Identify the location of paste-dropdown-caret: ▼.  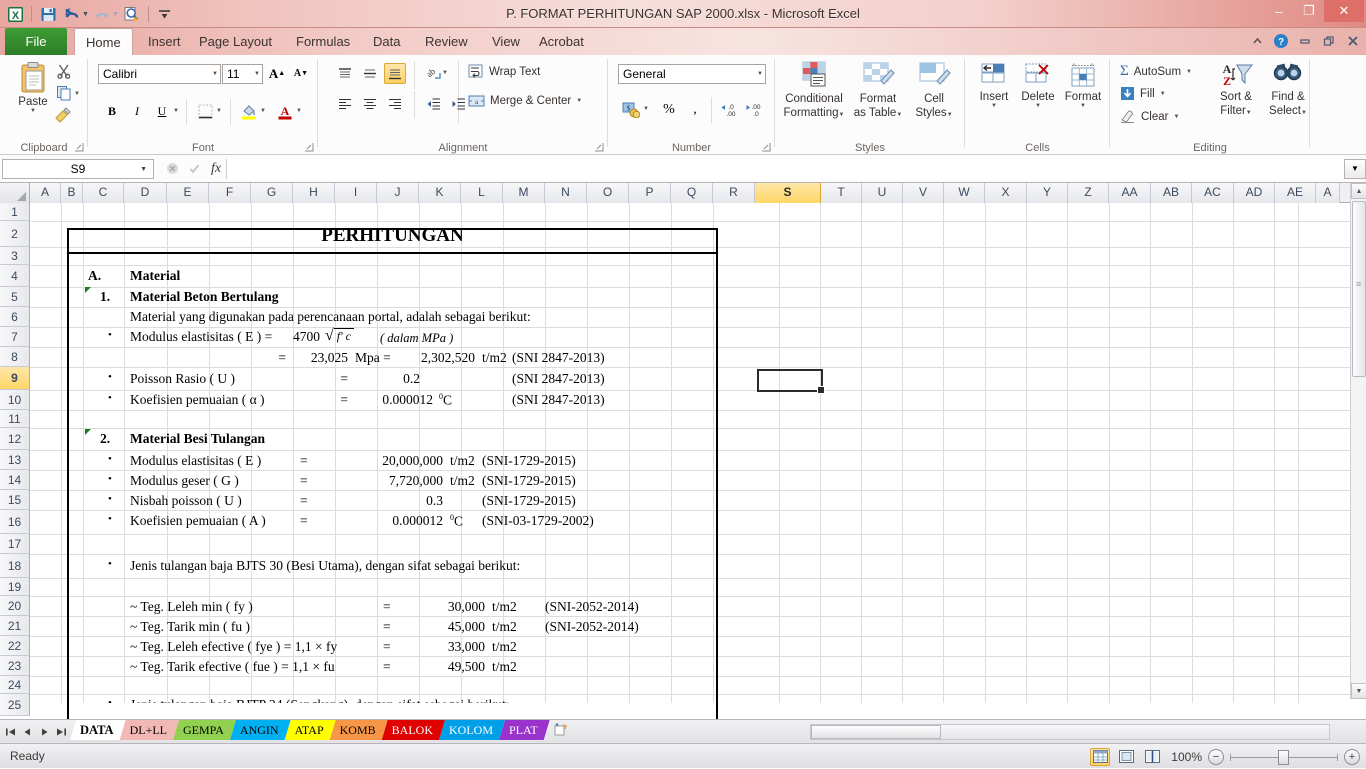
(33, 111).